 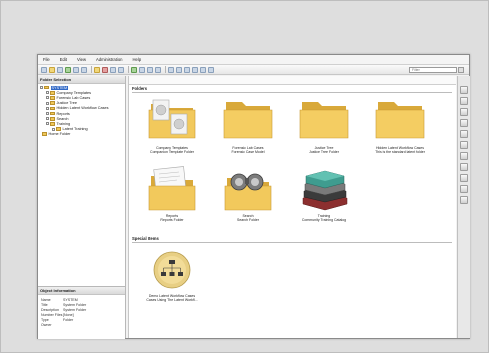 I want to click on menu-view: View, so click(x=81, y=59).